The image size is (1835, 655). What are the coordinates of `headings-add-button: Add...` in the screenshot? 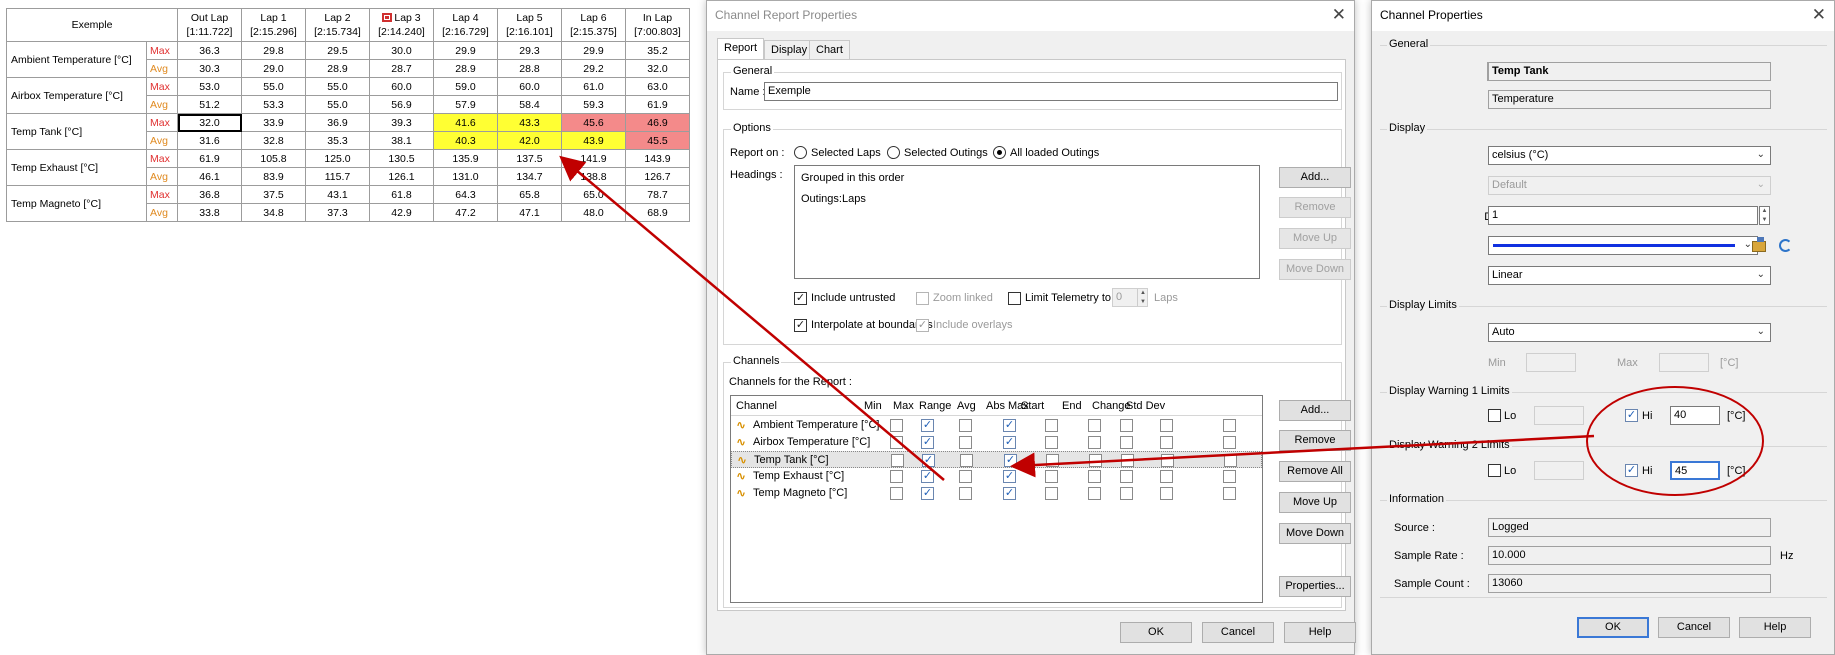 It's located at (1315, 177).